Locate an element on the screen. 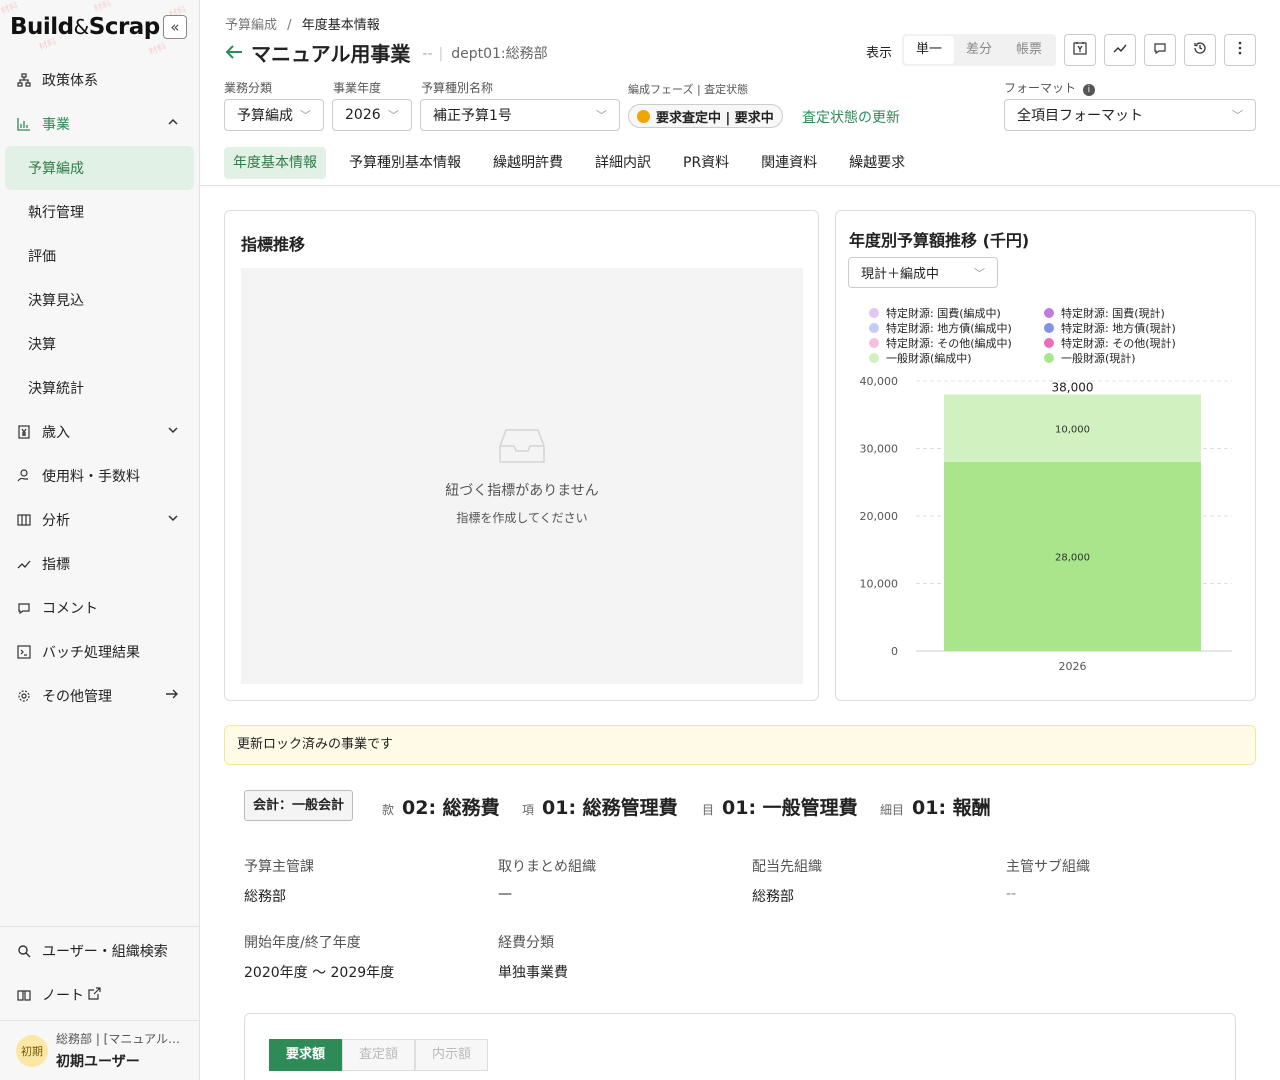 This screenshot has height=1080, width=1280. sidebar-sub-label: 執行管理 is located at coordinates (56, 213).